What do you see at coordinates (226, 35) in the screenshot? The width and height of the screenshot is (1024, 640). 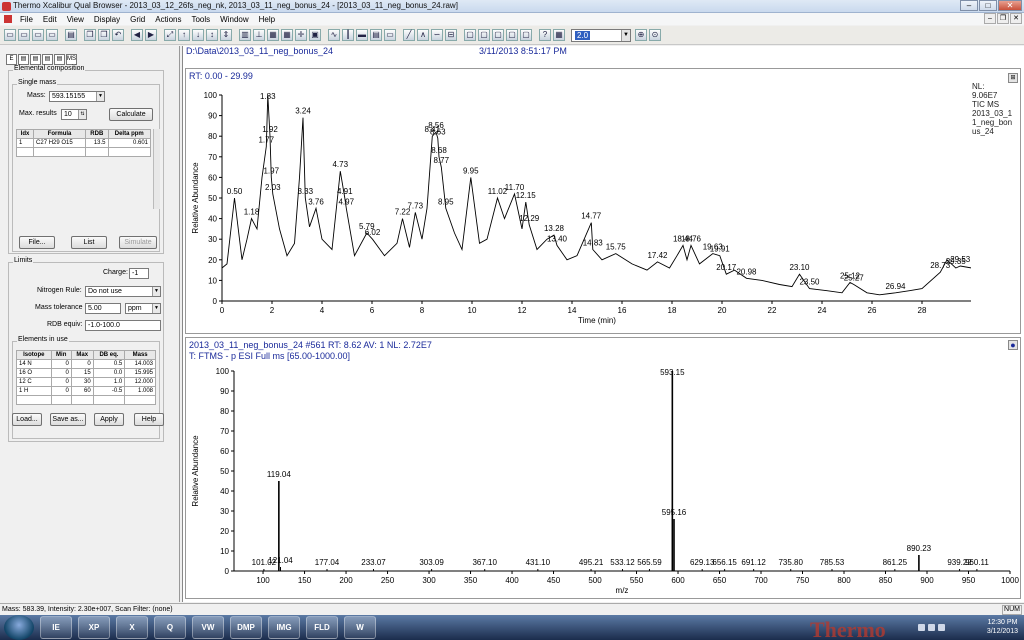 I see `normalize-icon: ⇕` at bounding box center [226, 35].